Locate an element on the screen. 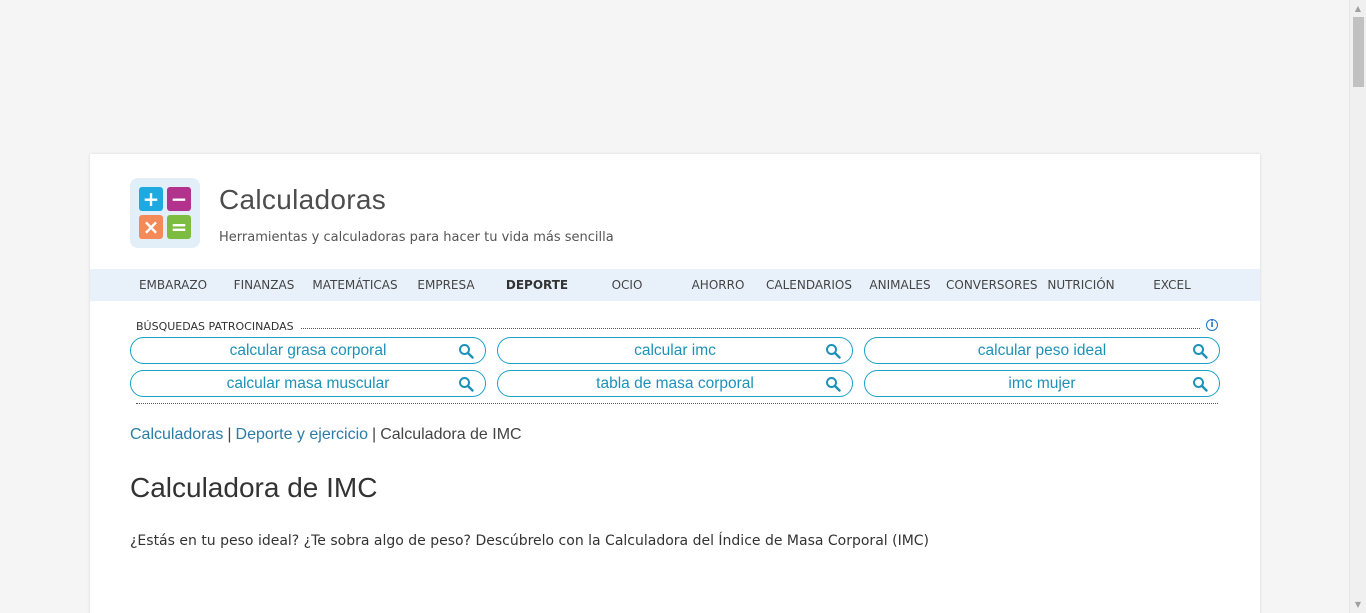 The width and height of the screenshot is (1366, 613). plus-icon: + is located at coordinates (151, 199).